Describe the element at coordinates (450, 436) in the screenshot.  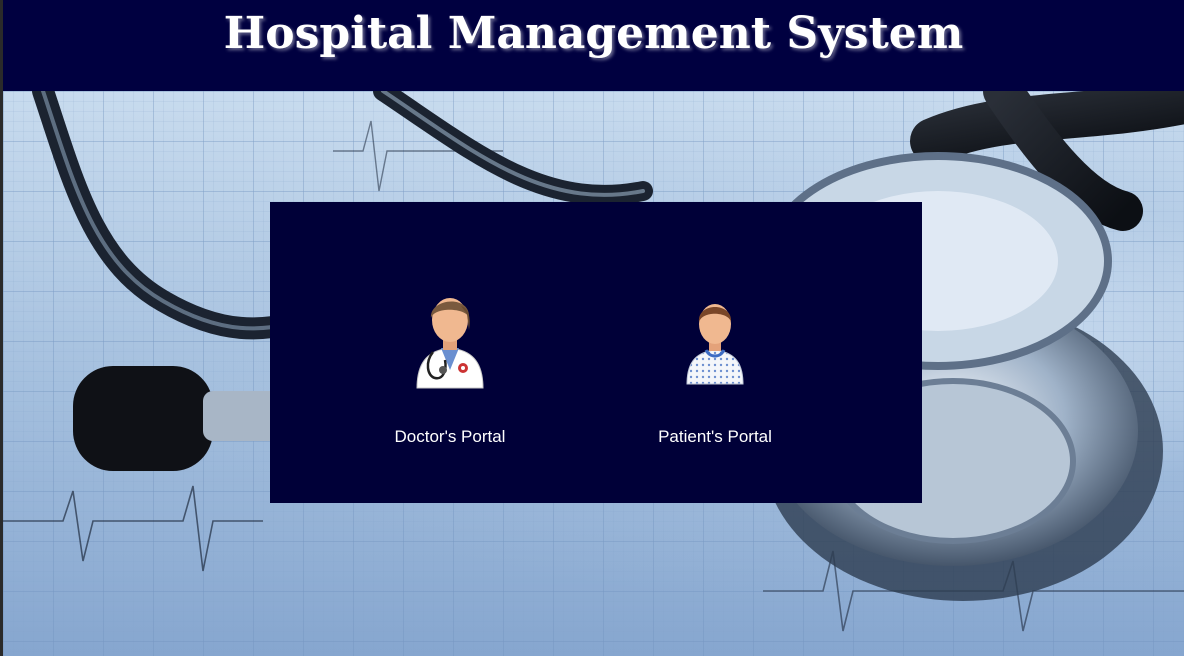
I see `doctor-portal-label: Doctor's Portal` at that location.